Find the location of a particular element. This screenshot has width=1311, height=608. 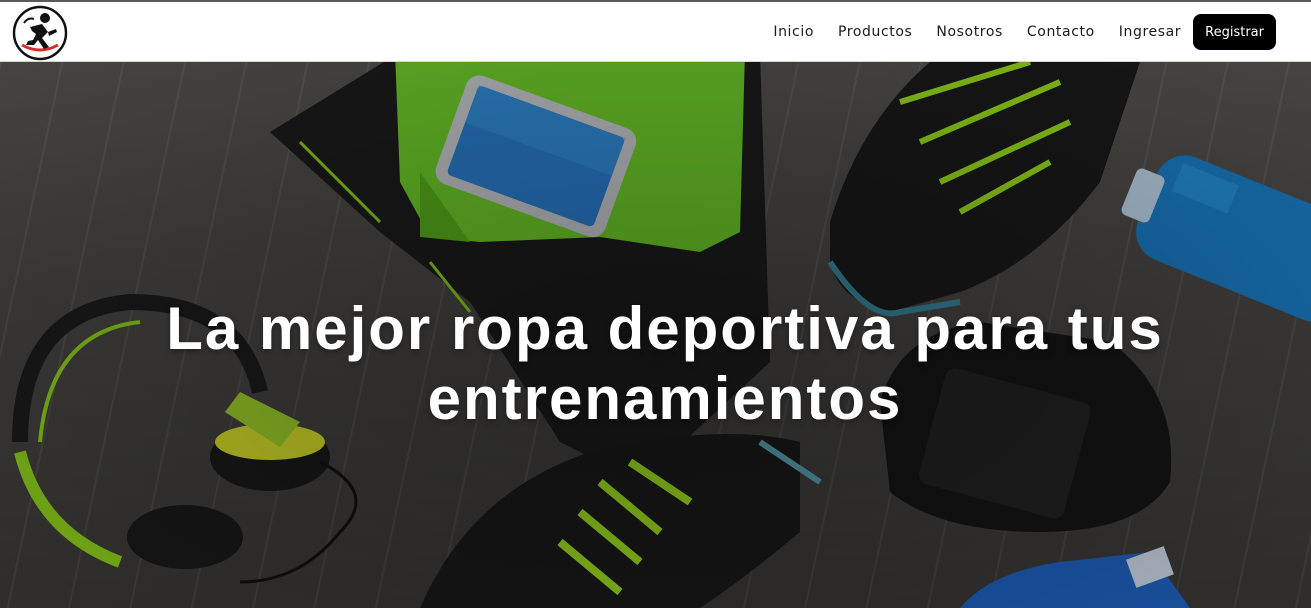

register-button: Registrar is located at coordinates (1234, 32).